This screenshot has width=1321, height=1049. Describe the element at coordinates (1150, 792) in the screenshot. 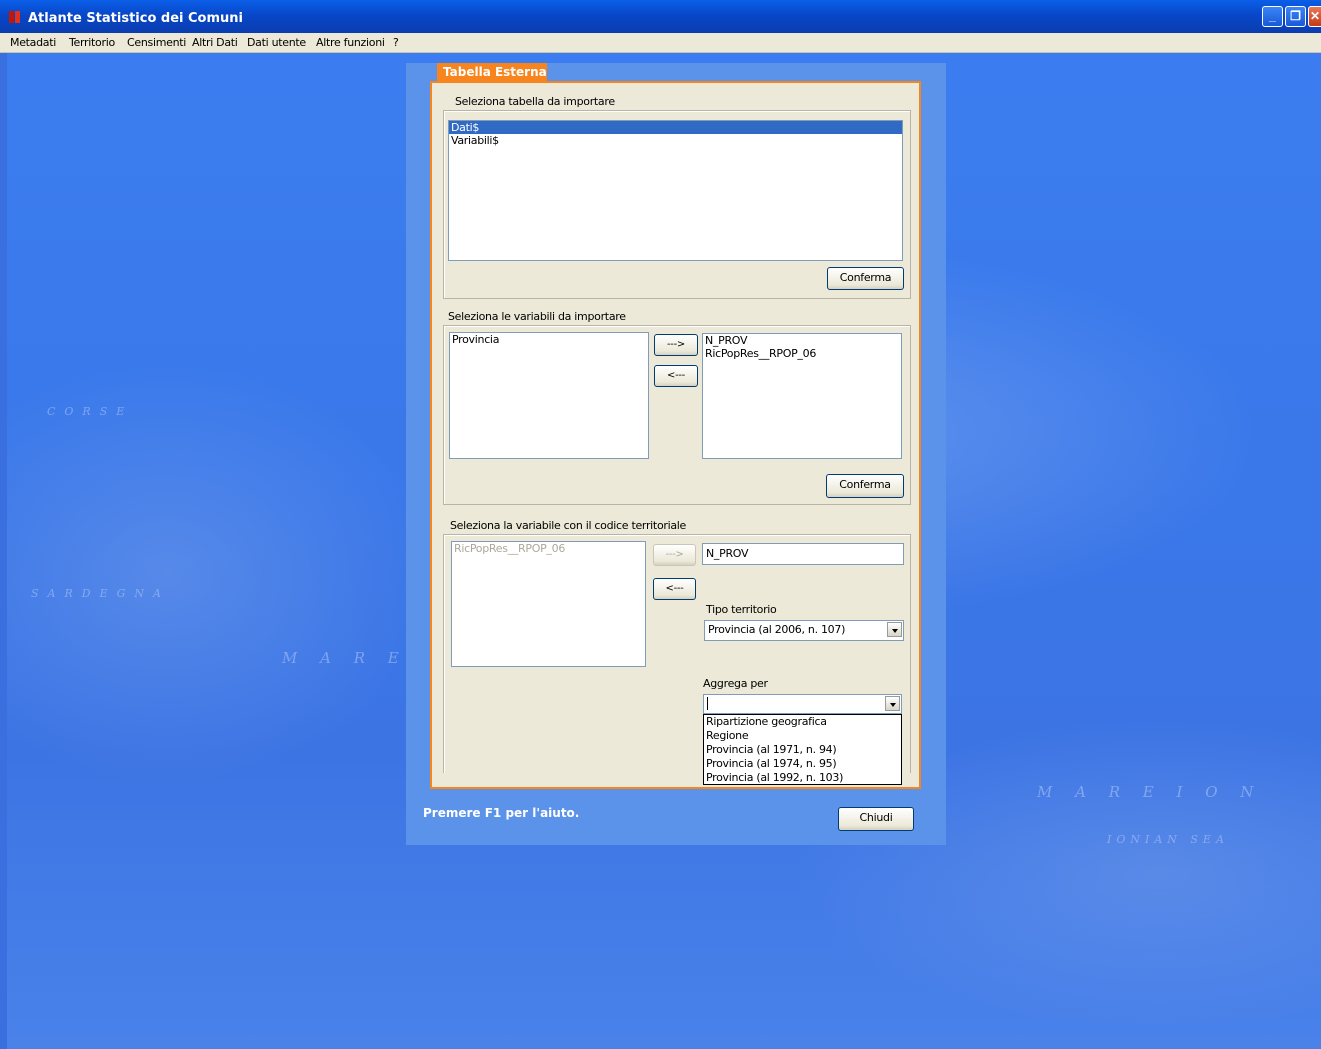

I see `map-label: M A R E I O N` at that location.